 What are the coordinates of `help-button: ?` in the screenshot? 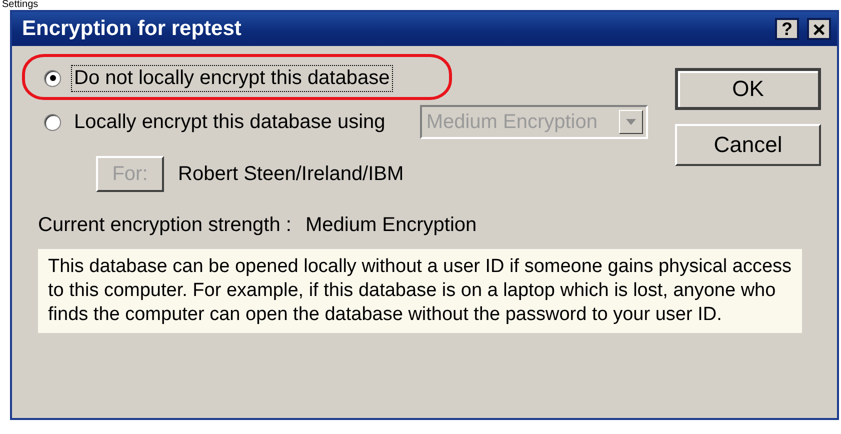 It's located at (787, 29).